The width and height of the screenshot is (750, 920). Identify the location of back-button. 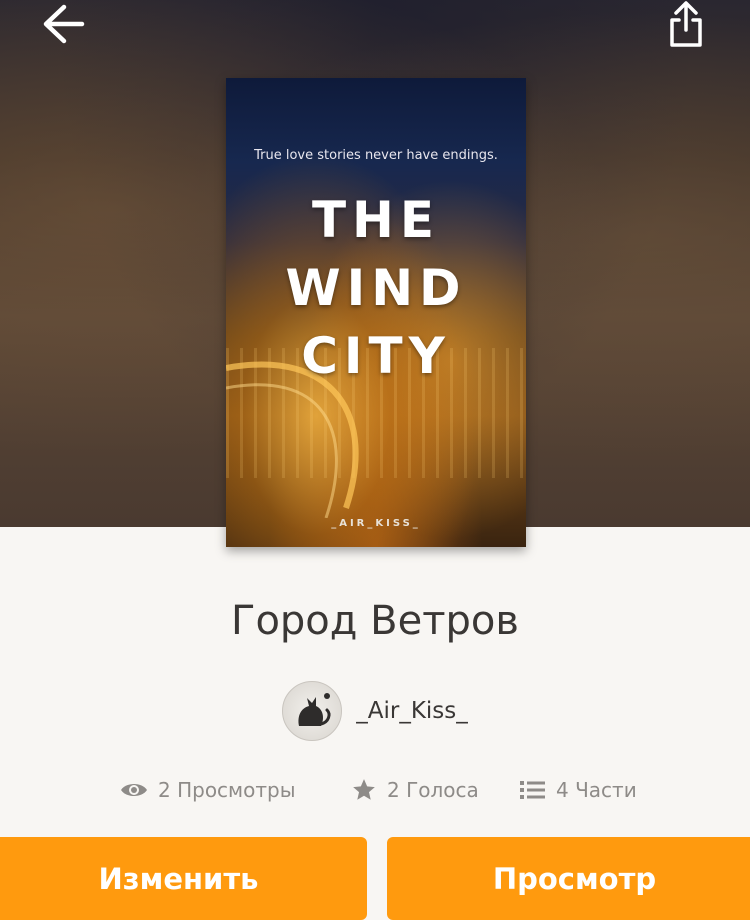
(64, 24).